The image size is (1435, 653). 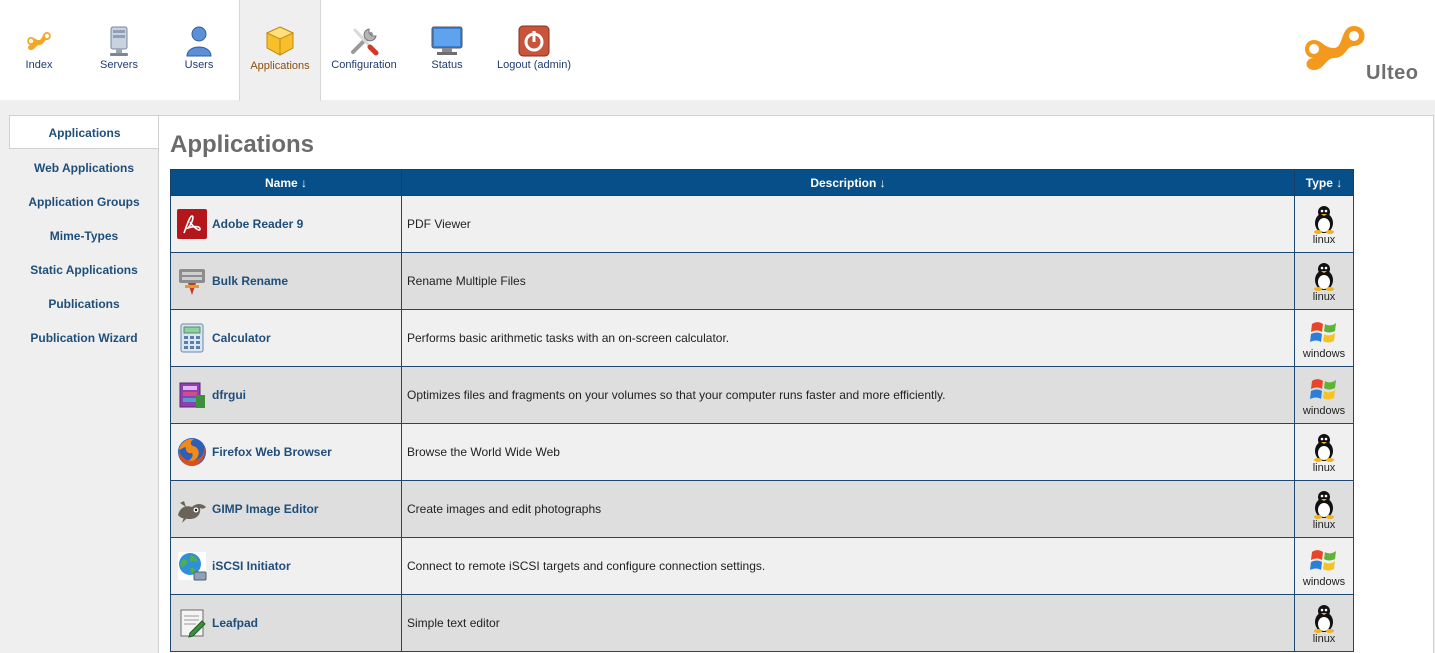 I want to click on table-row: Bulk Rename Rename Multiple Files linux, so click(x=762, y=281).